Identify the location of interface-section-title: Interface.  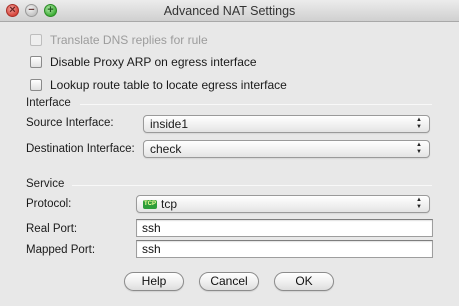
(48, 103).